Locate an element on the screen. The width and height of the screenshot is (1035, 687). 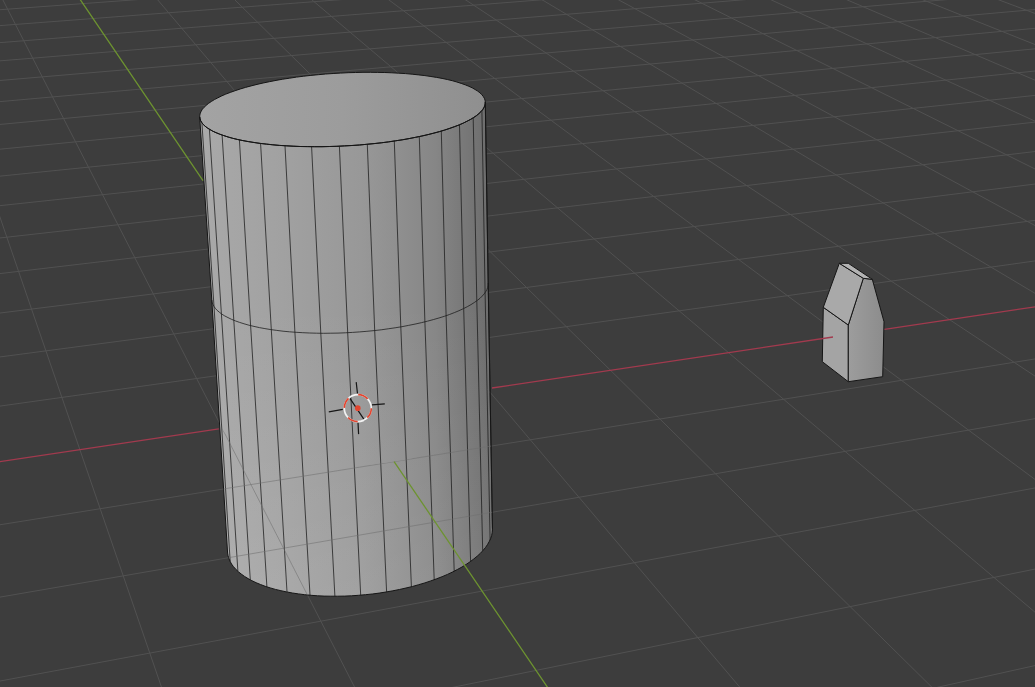
crosshair-cursor-icon is located at coordinates (357, 408).